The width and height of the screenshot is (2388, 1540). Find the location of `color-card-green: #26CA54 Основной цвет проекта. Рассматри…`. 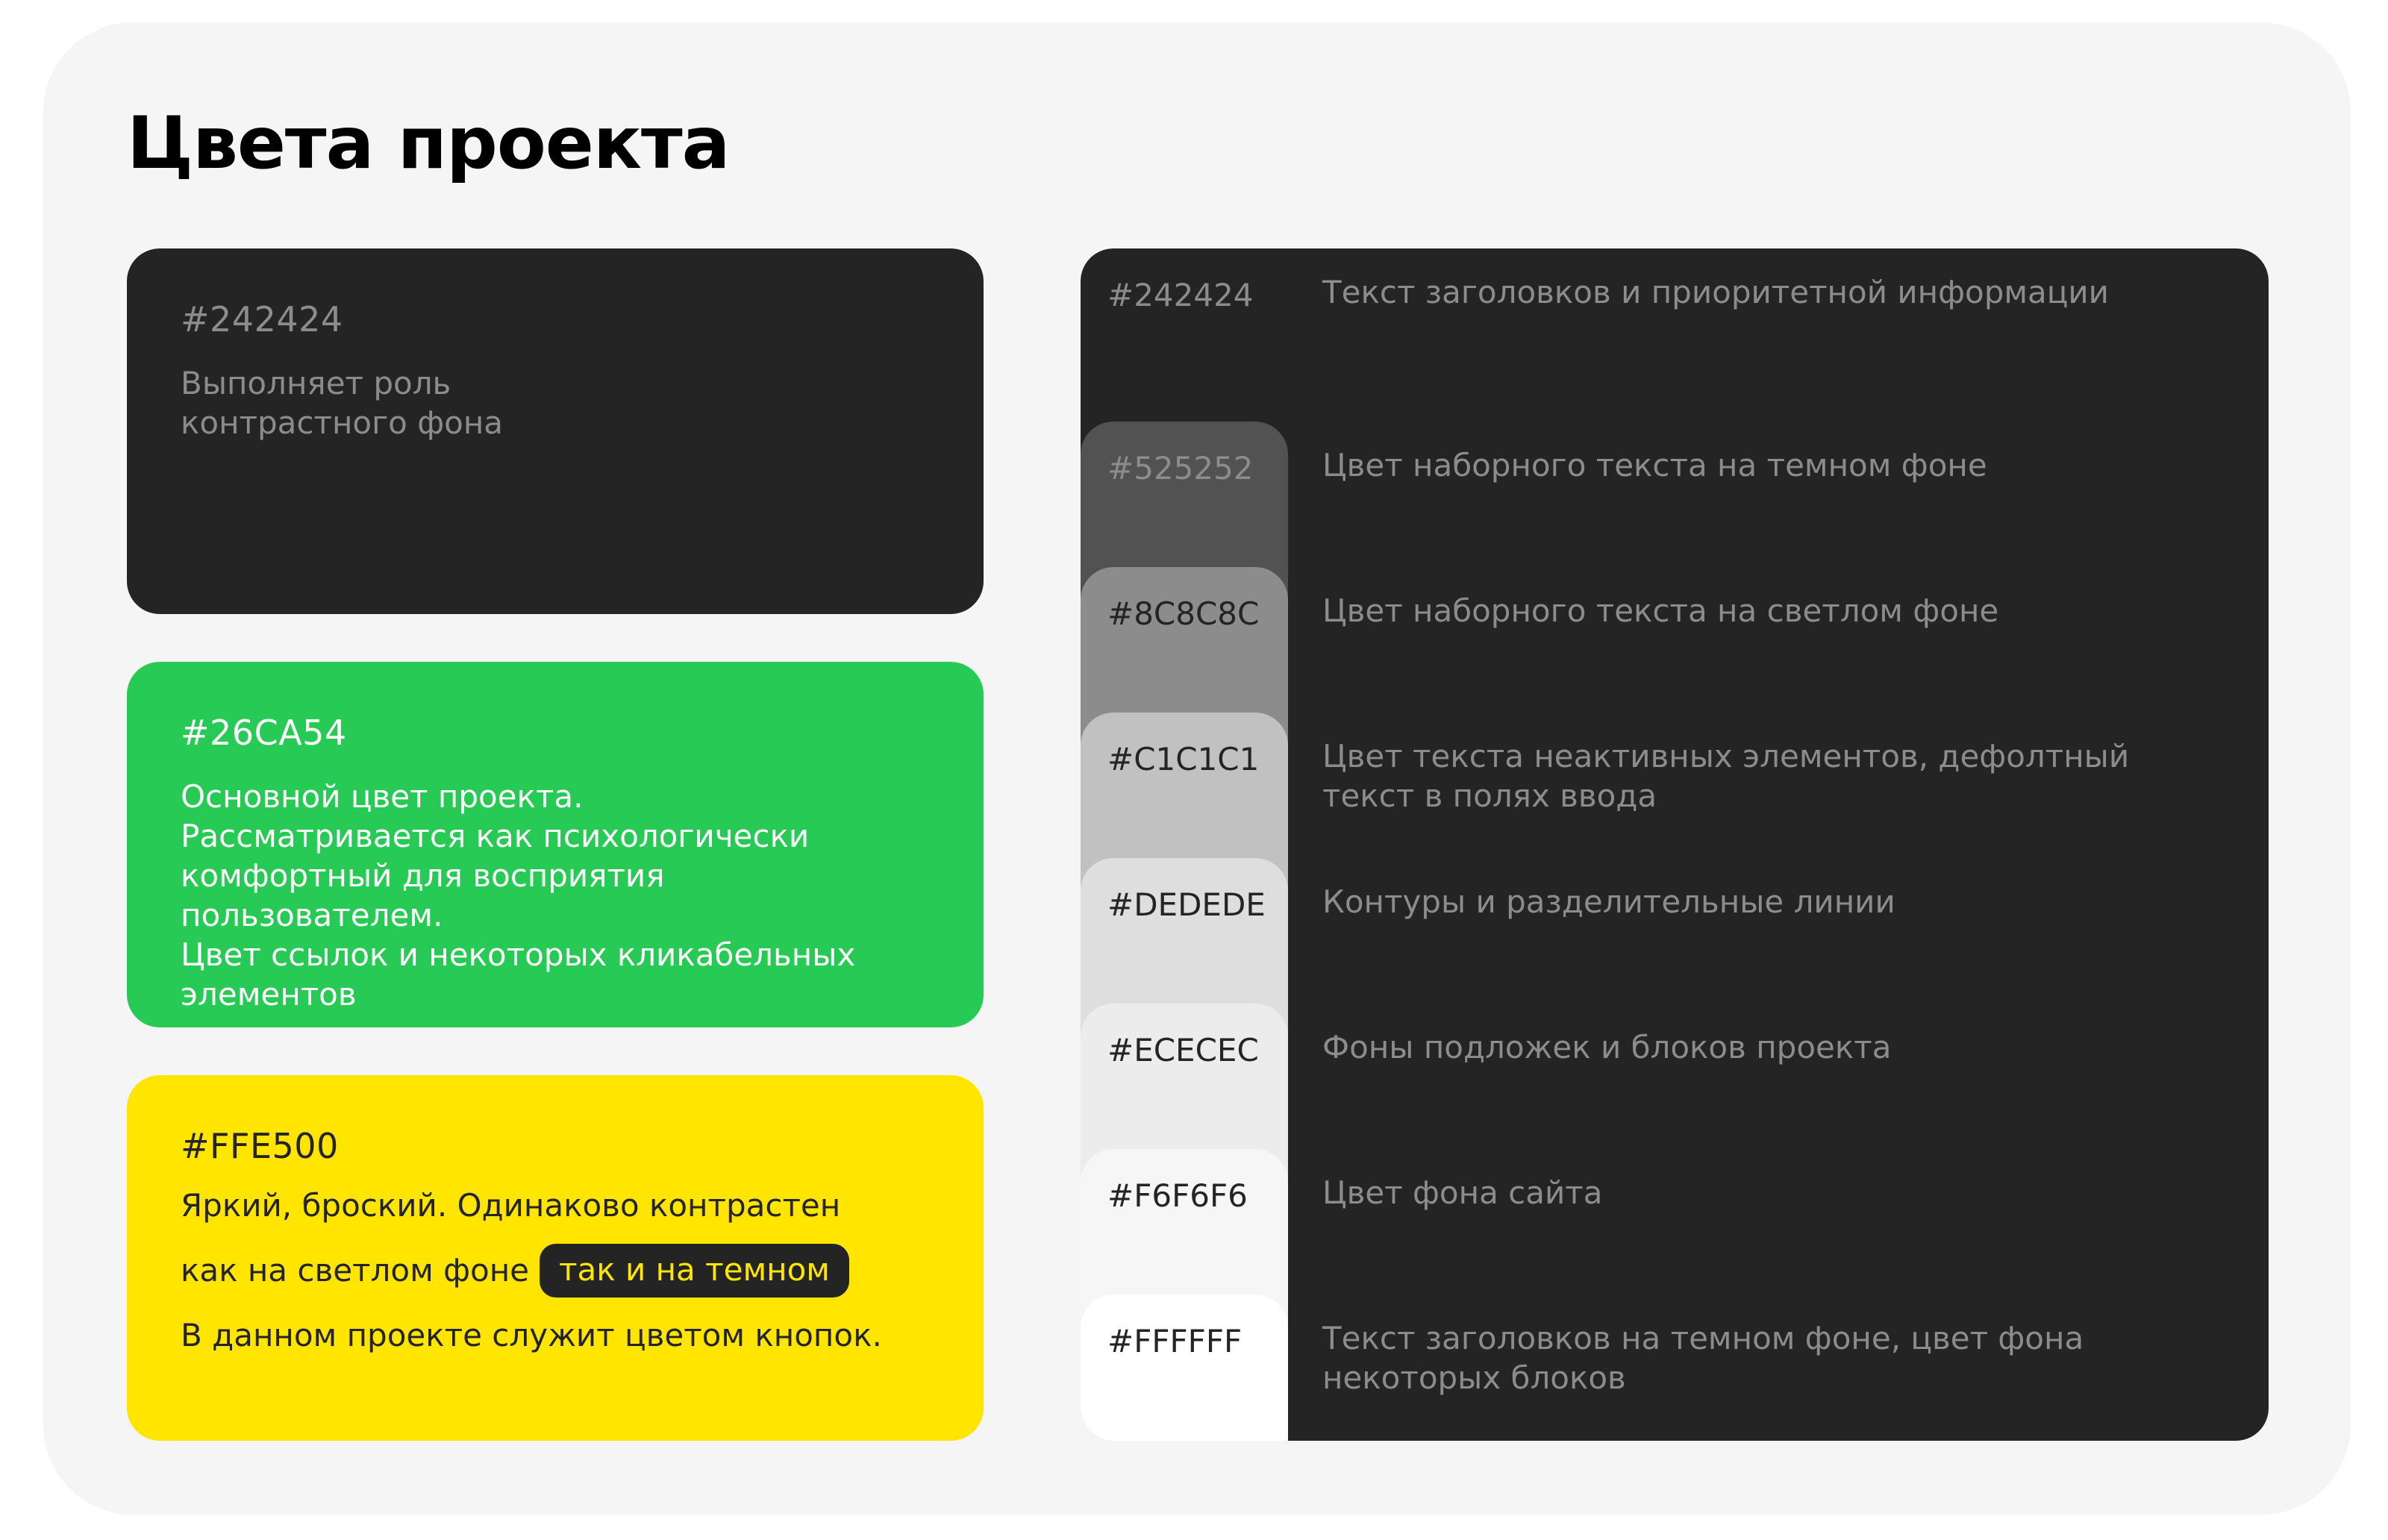

color-card-green: #26CA54 Основной цвет проекта. Рассматри… is located at coordinates (555, 845).